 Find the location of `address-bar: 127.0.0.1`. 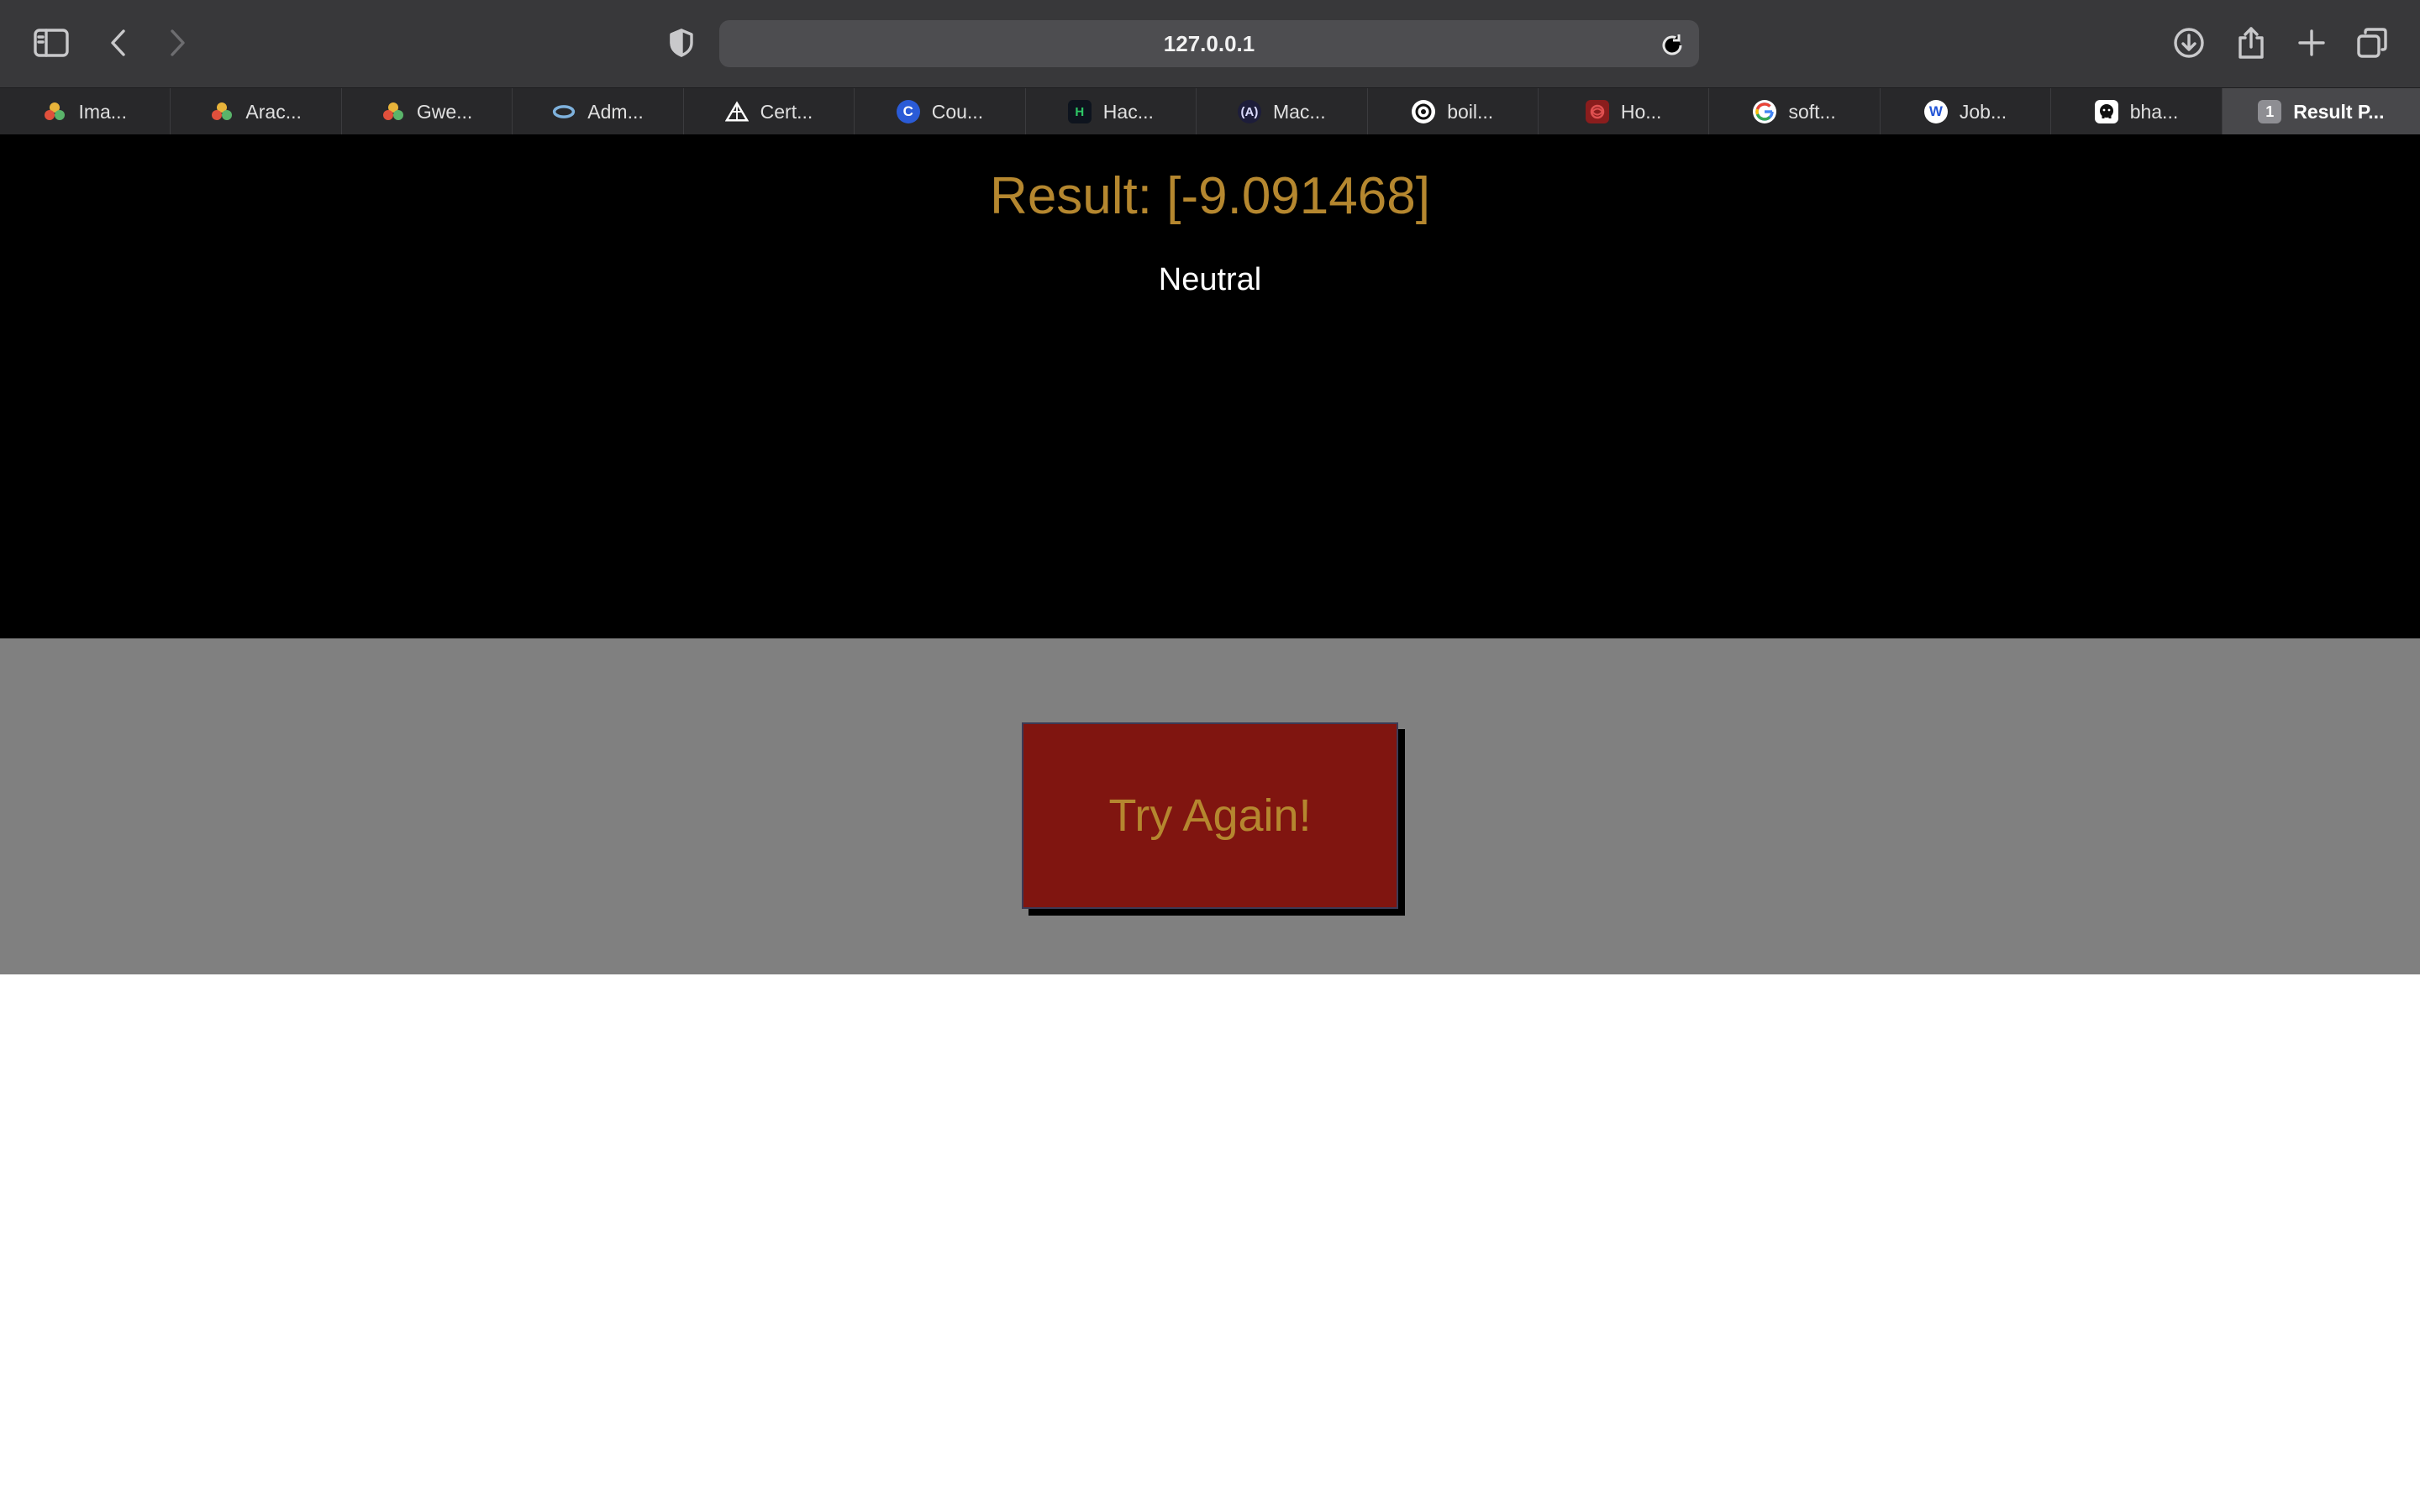

address-bar: 127.0.0.1 is located at coordinates (1209, 43).